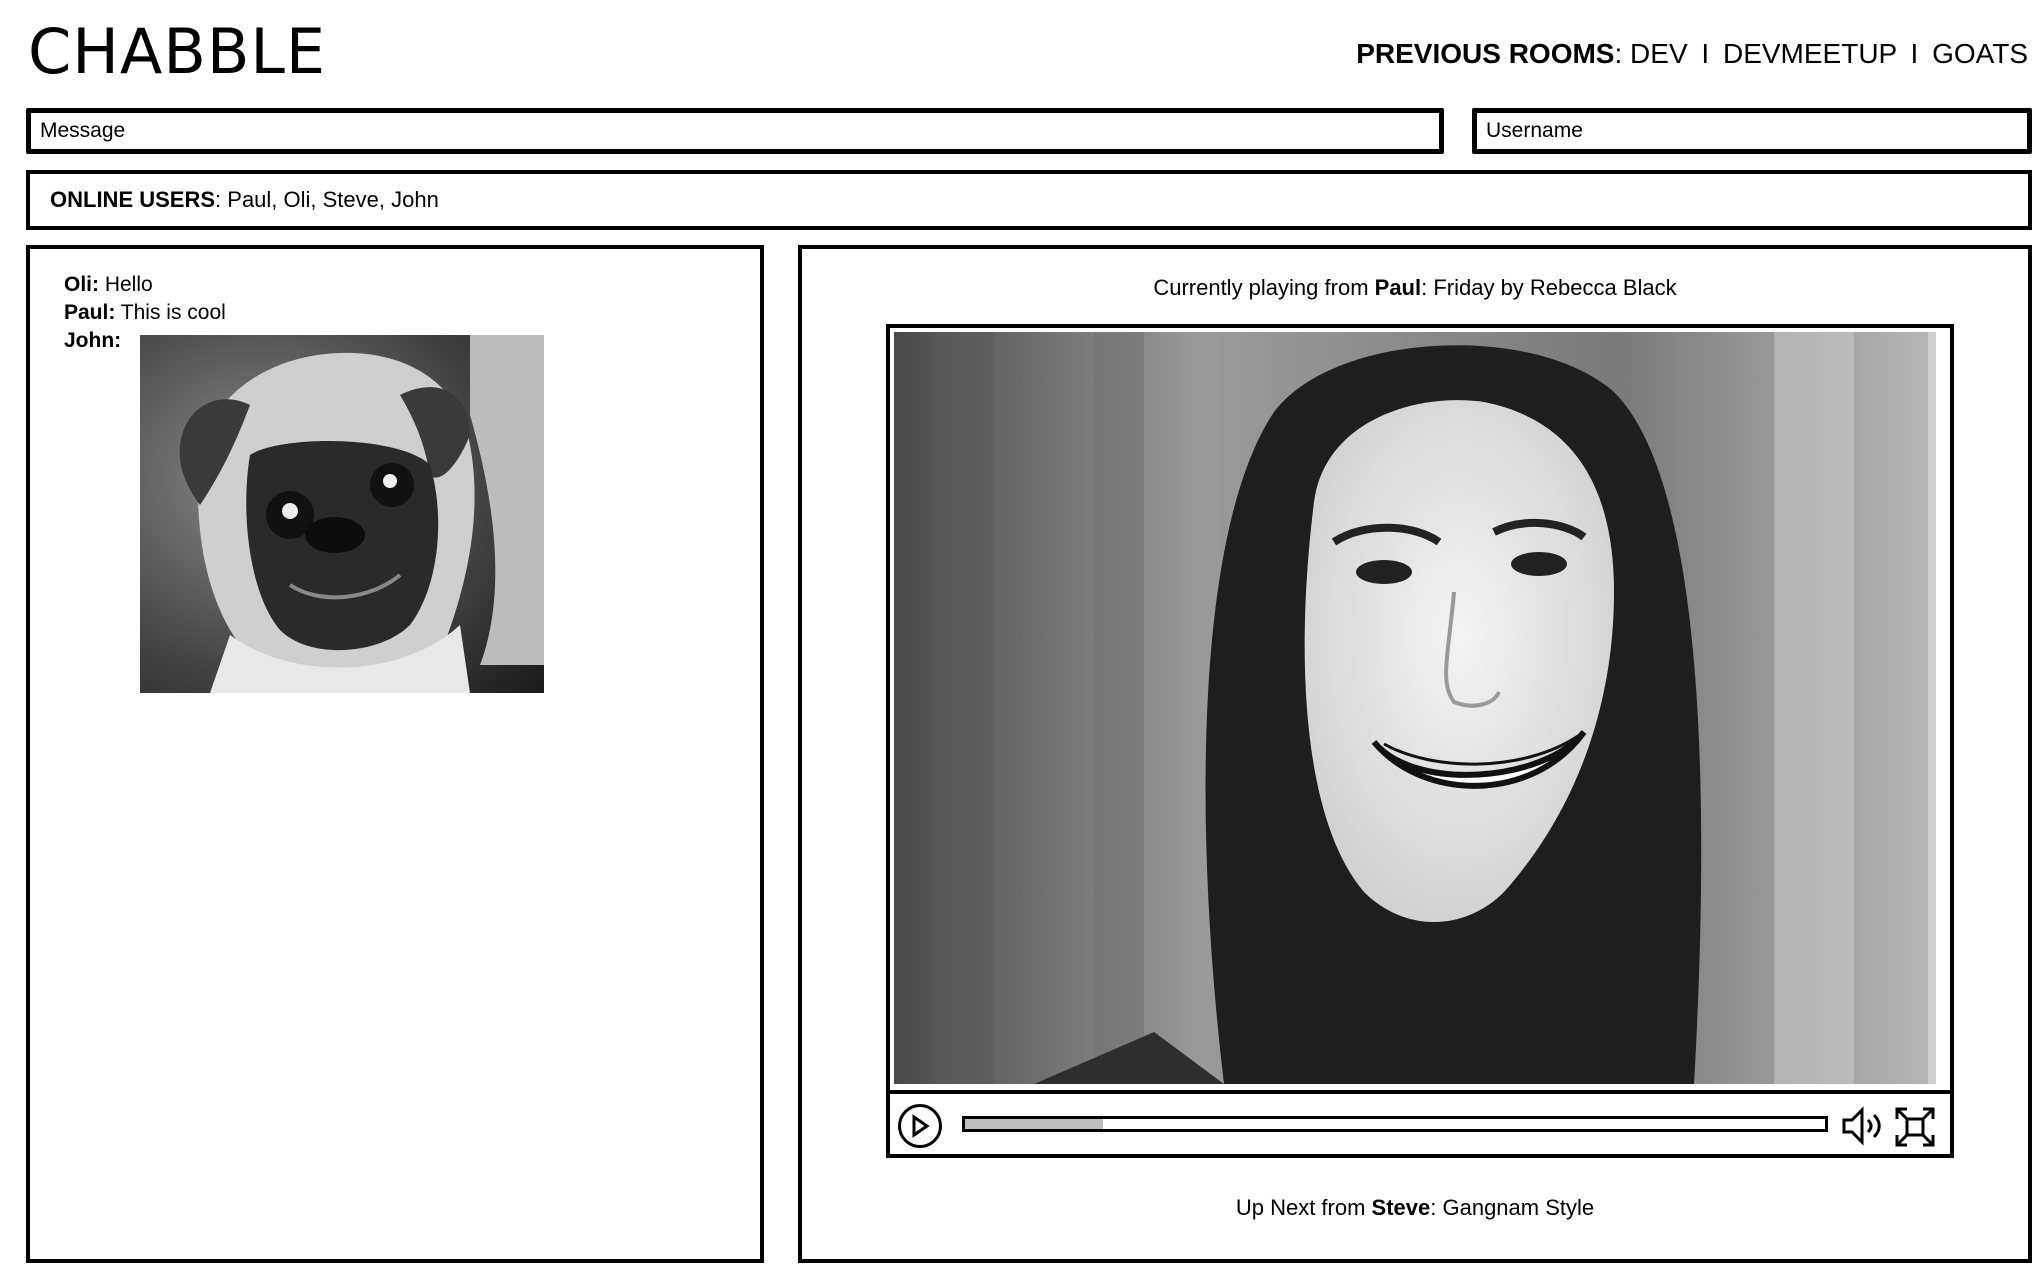 The width and height of the screenshot is (2036, 1272). I want to click on play-icon, so click(921, 1126).